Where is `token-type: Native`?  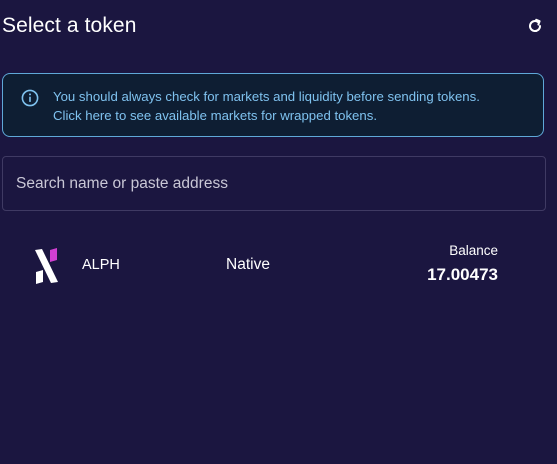
token-type: Native is located at coordinates (248, 264).